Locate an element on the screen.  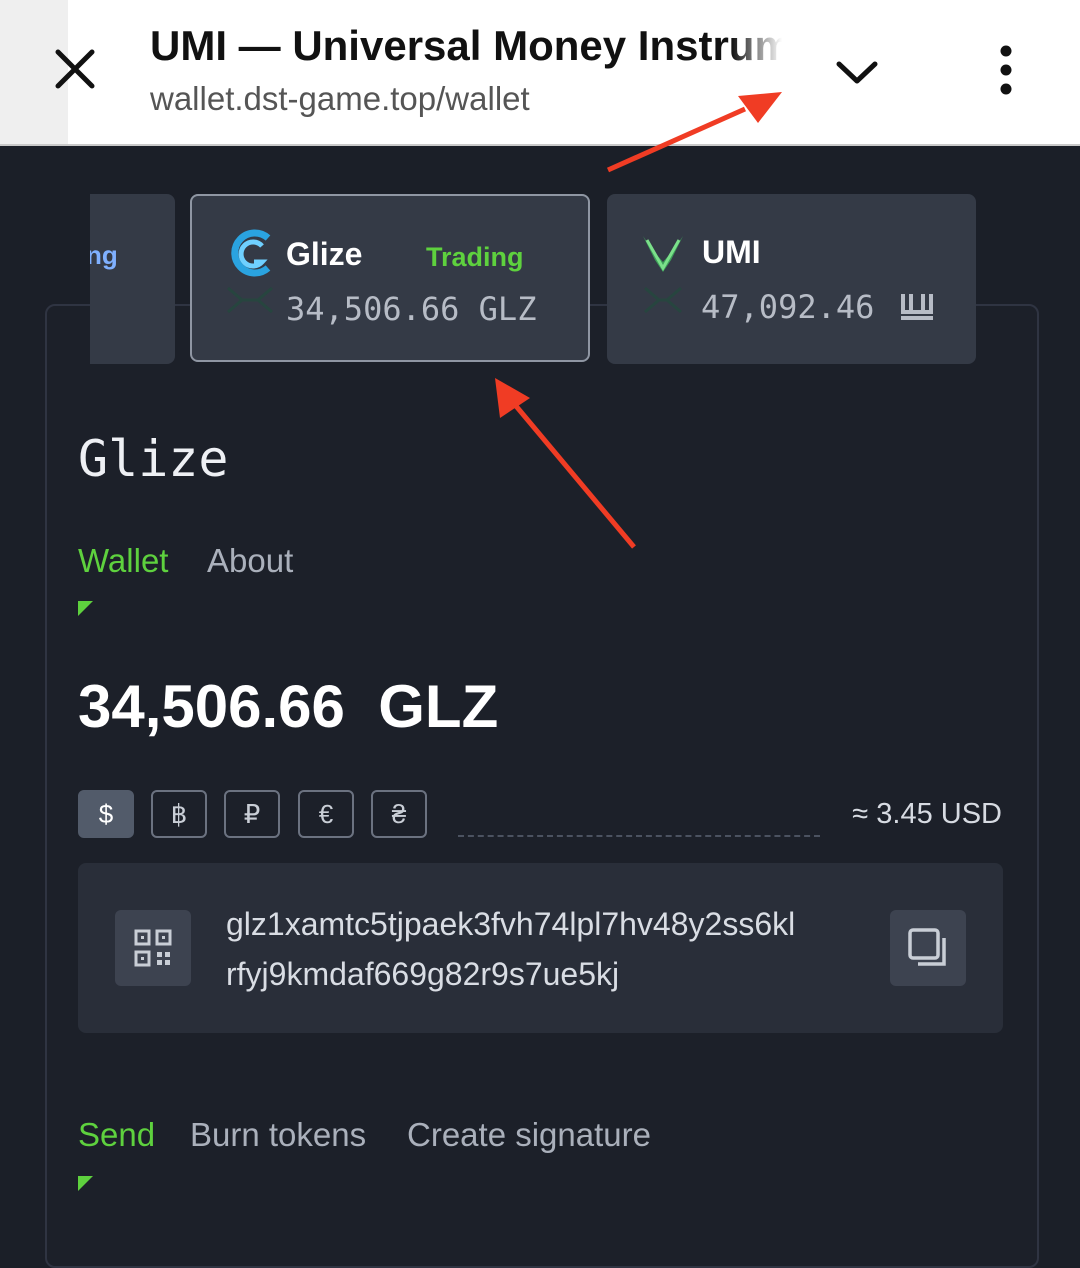
tab-about: About is located at coordinates (250, 561).